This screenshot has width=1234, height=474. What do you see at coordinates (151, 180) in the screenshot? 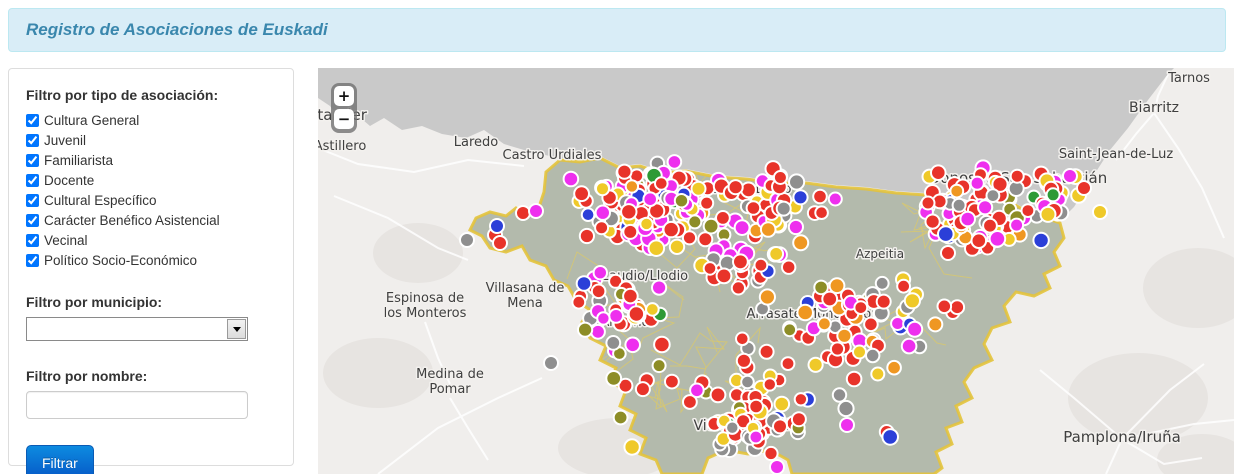
I see `type-filter-option: Docente` at bounding box center [151, 180].